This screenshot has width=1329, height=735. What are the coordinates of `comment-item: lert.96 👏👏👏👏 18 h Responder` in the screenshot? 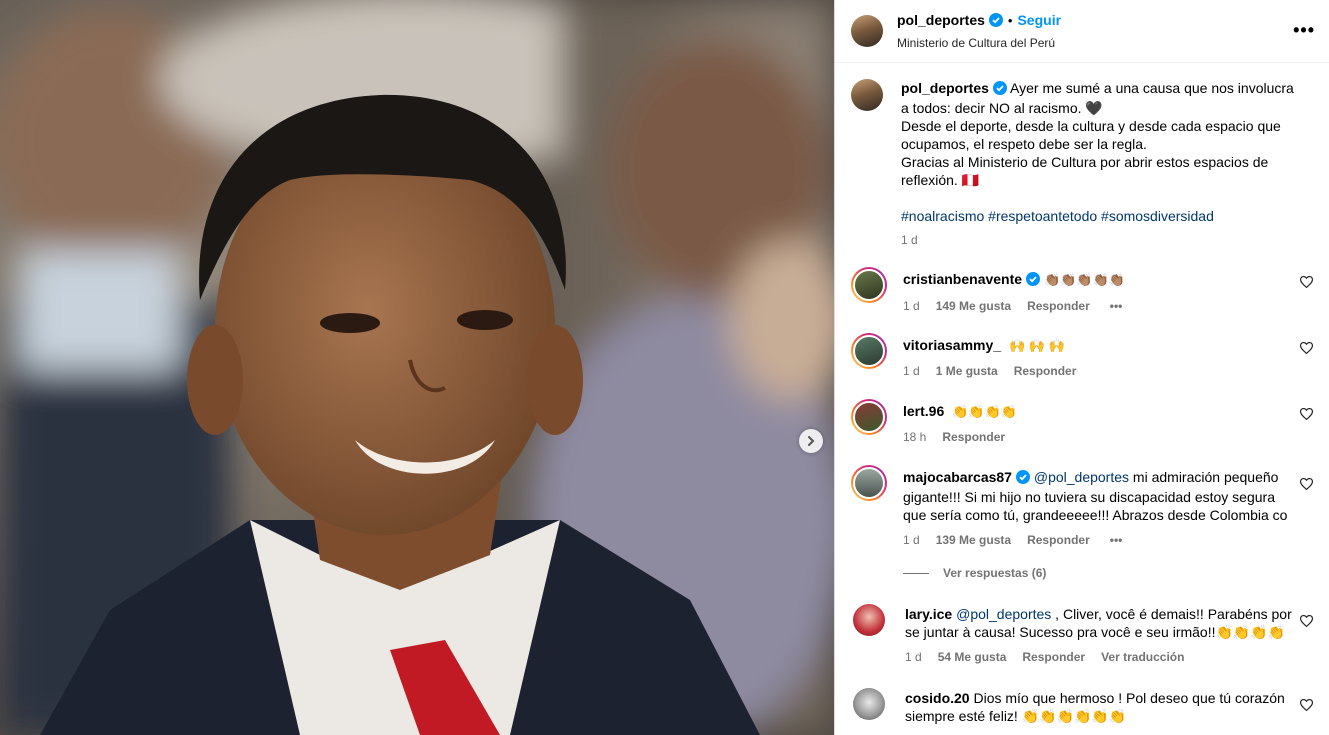 It's located at (1084, 422).